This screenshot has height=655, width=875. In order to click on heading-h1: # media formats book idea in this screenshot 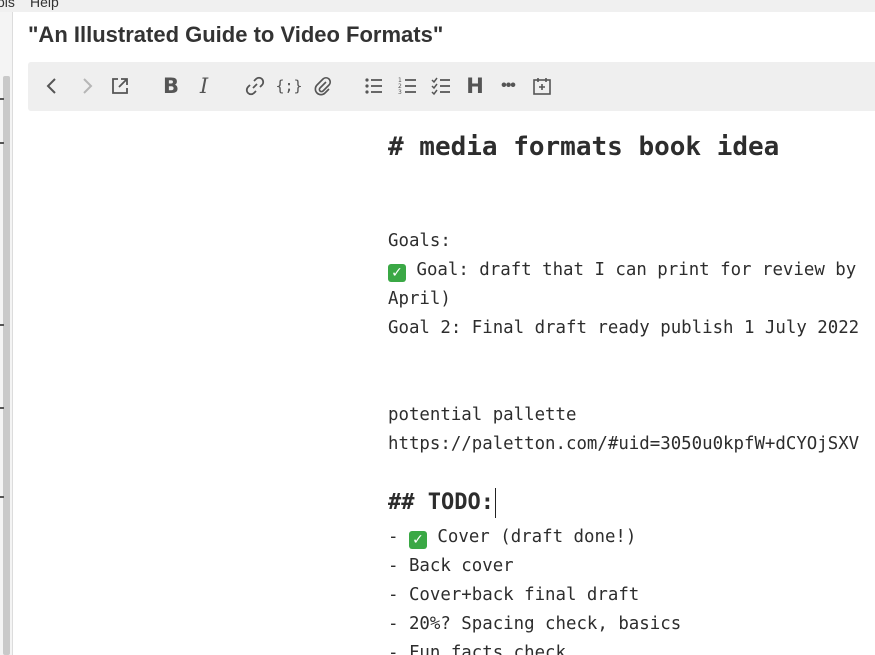, I will do `click(584, 147)`.